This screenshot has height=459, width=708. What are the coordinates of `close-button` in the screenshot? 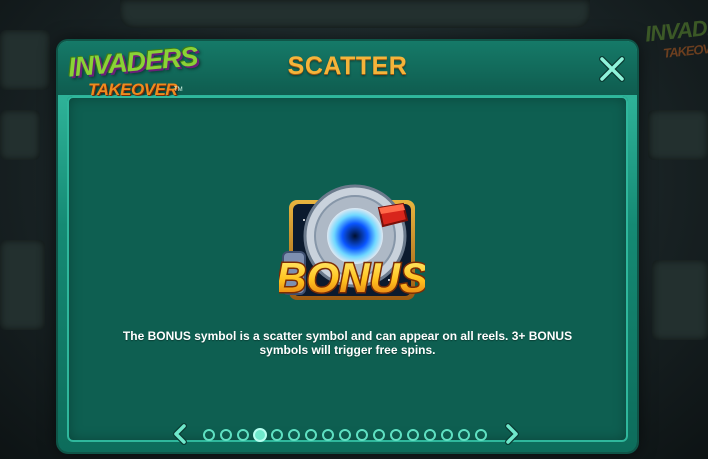 It's located at (612, 68).